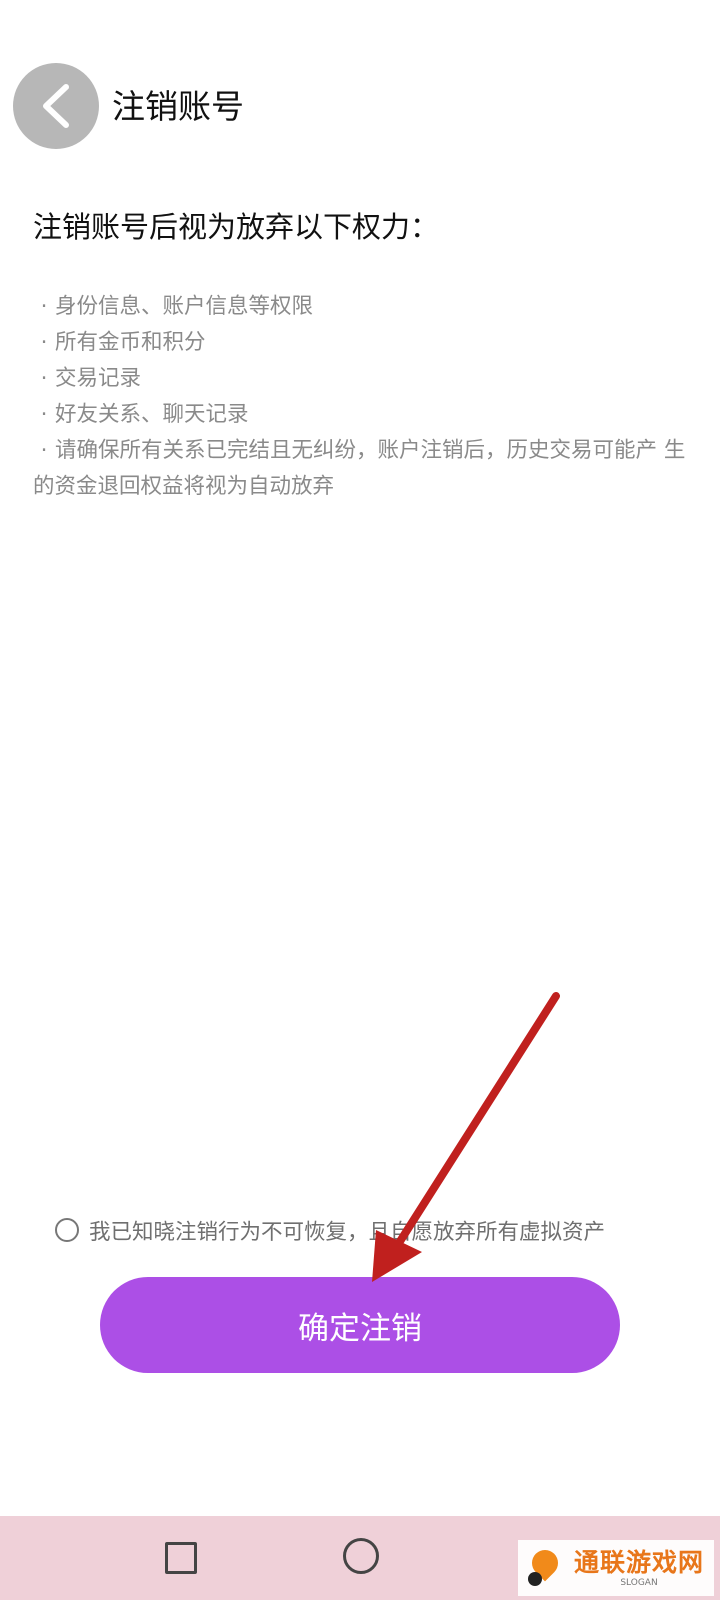 The height and width of the screenshot is (1600, 720). I want to click on list-item: · 身份信息、账户信息等权限, so click(363, 307).